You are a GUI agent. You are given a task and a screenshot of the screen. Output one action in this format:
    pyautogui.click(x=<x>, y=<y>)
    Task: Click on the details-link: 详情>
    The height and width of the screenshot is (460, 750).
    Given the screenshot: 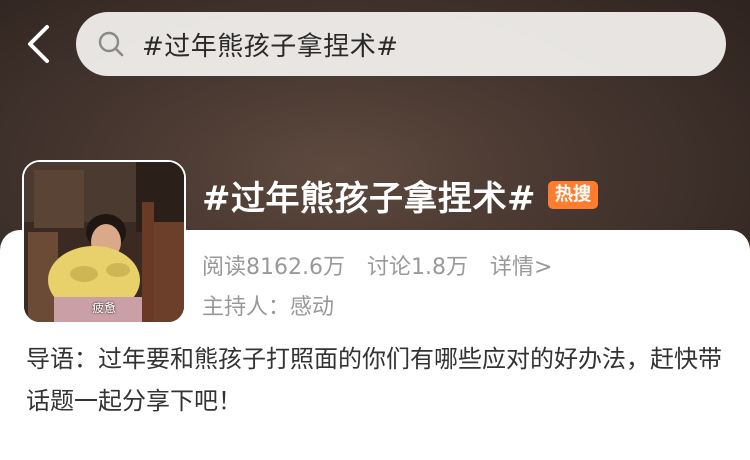 What is the action you would take?
    pyautogui.click(x=521, y=265)
    